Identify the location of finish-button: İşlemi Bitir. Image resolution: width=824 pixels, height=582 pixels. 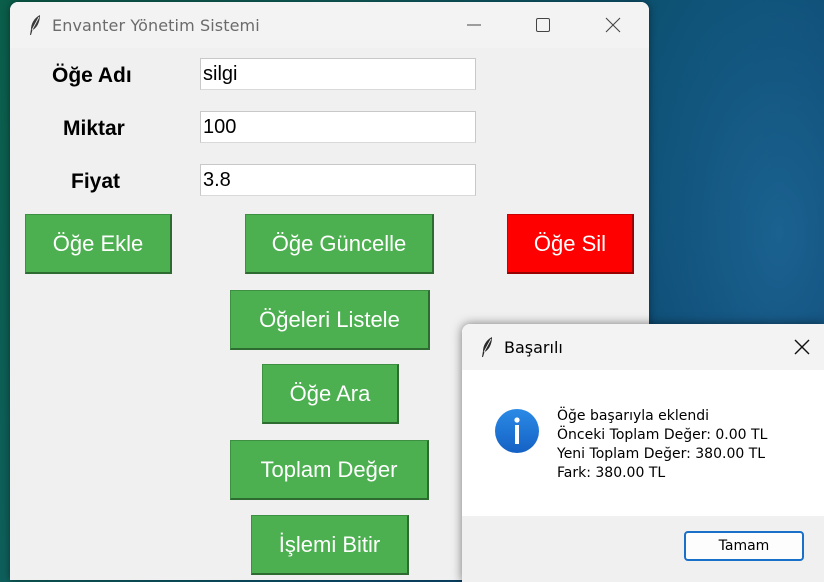
(330, 545).